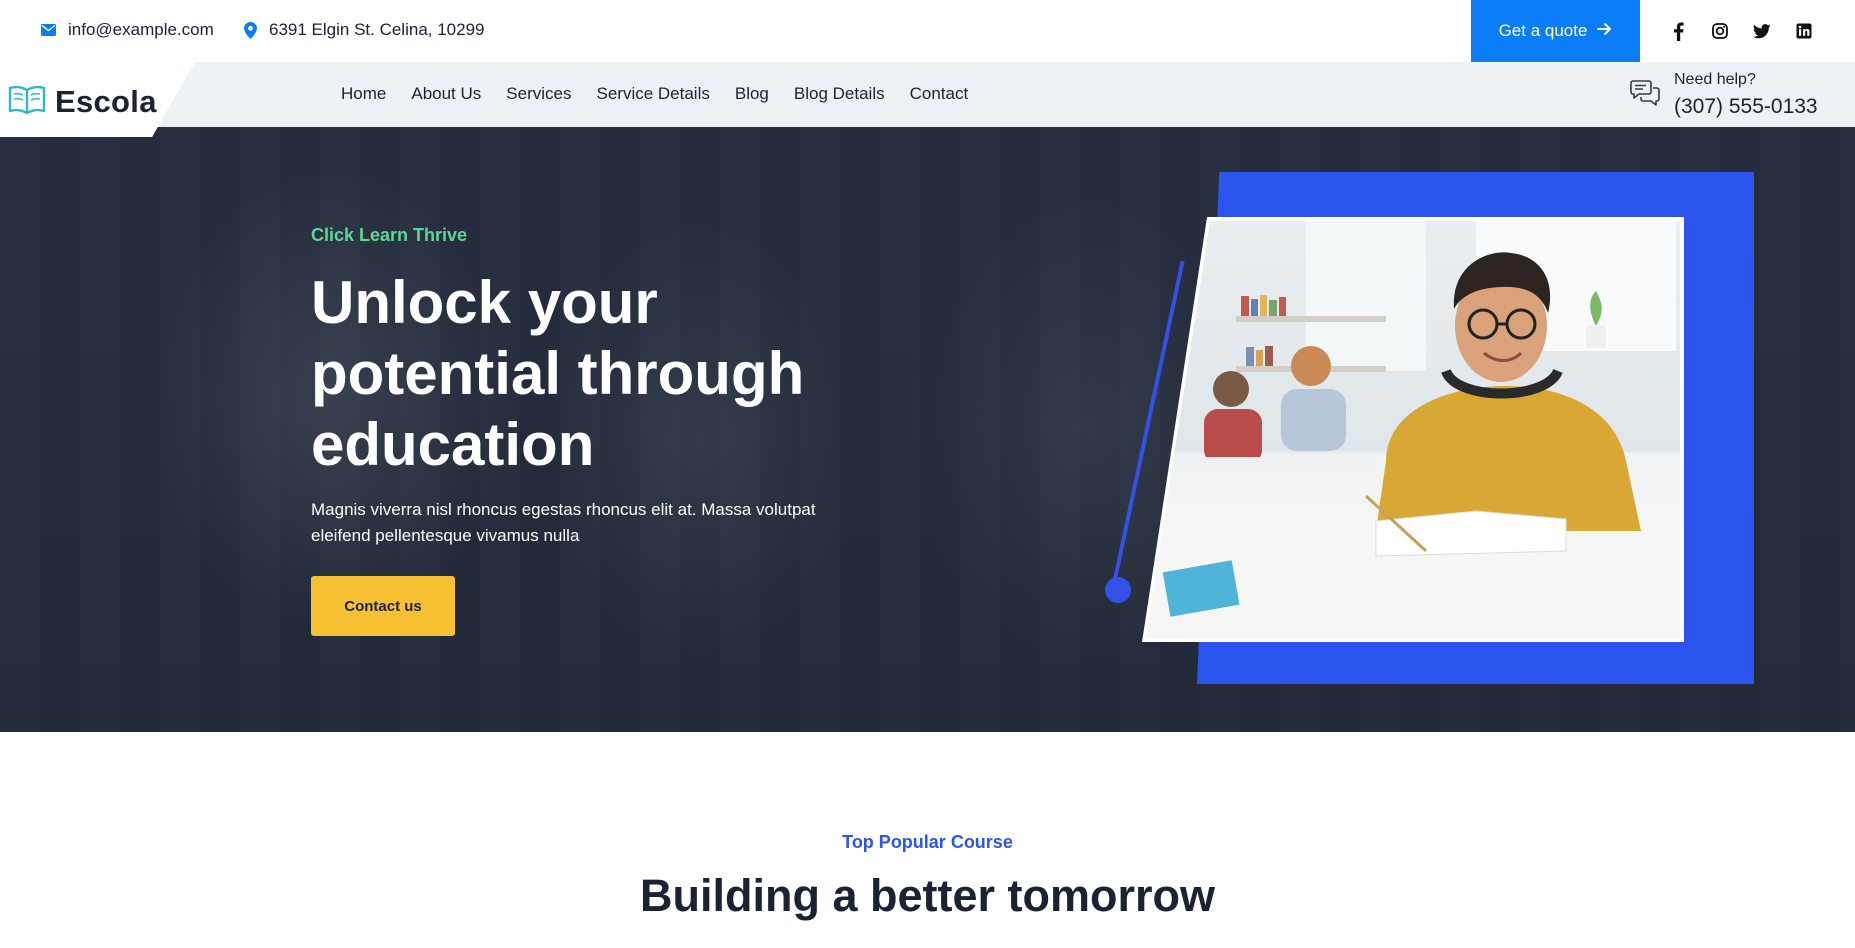 The height and width of the screenshot is (948, 1855). I want to click on location-pin-icon, so click(250, 30).